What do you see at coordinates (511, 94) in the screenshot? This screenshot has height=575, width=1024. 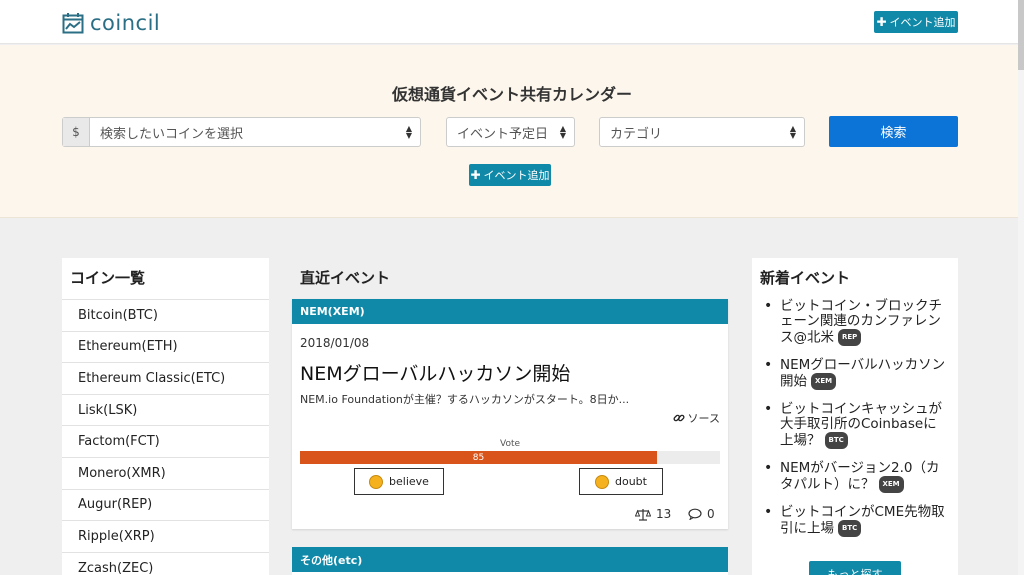 I see `page-title: 仮想通貨イベント共有カレンダー` at bounding box center [511, 94].